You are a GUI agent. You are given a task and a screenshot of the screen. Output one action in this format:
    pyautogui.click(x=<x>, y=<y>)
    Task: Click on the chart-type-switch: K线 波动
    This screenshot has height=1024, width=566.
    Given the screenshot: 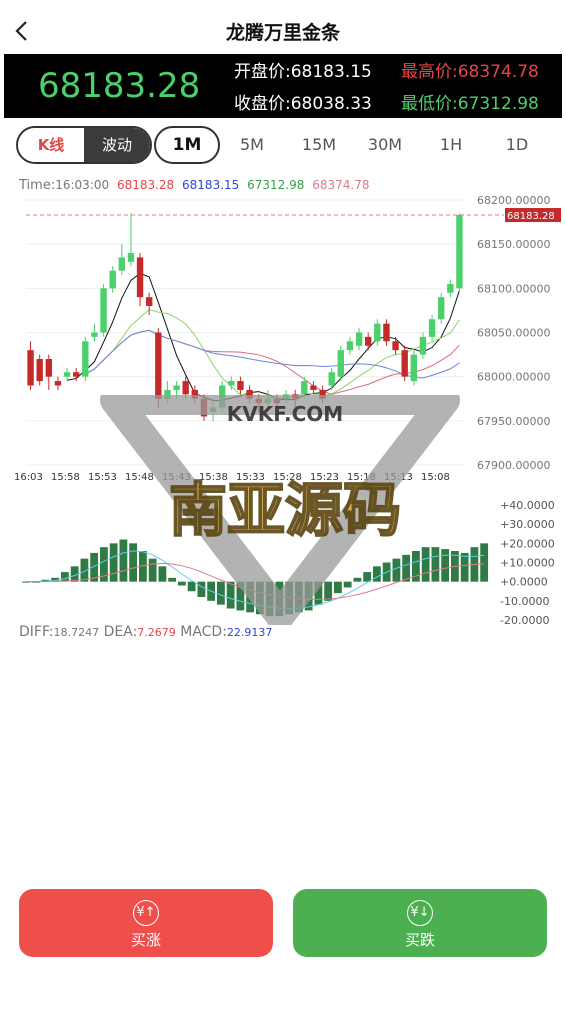 What is the action you would take?
    pyautogui.click(x=84, y=145)
    